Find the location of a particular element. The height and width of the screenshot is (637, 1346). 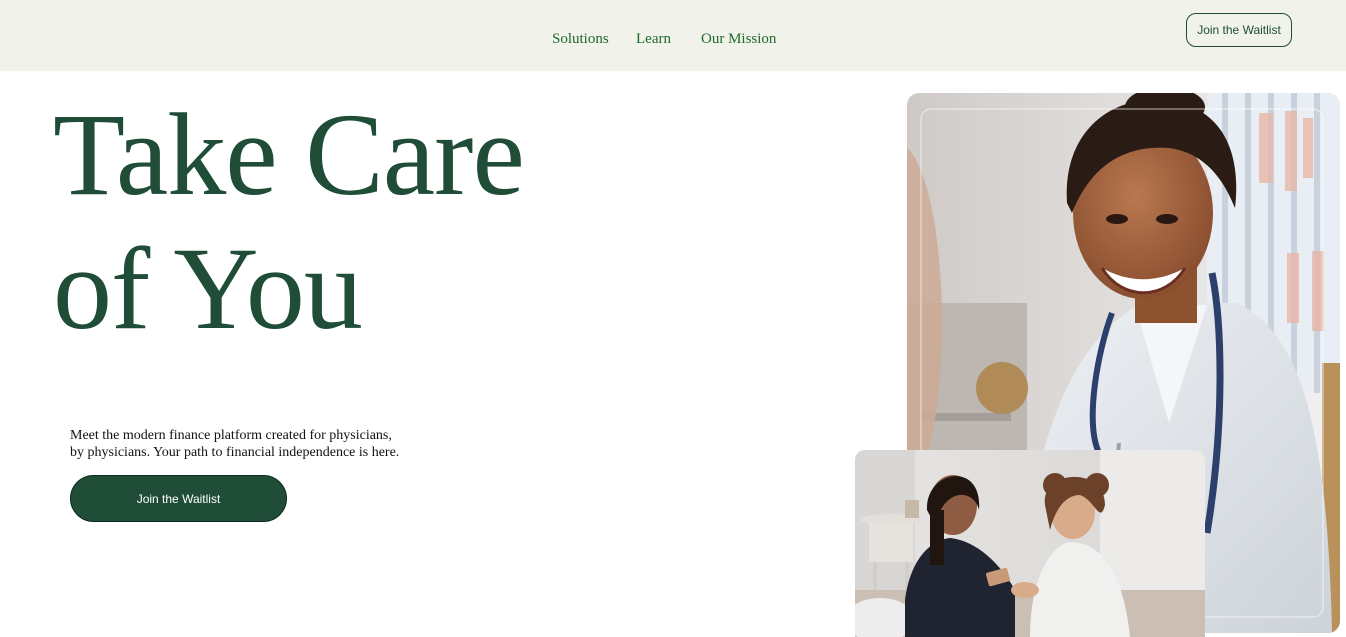

join-waitlist-nav-button: Join the Waitlist is located at coordinates (1239, 30).